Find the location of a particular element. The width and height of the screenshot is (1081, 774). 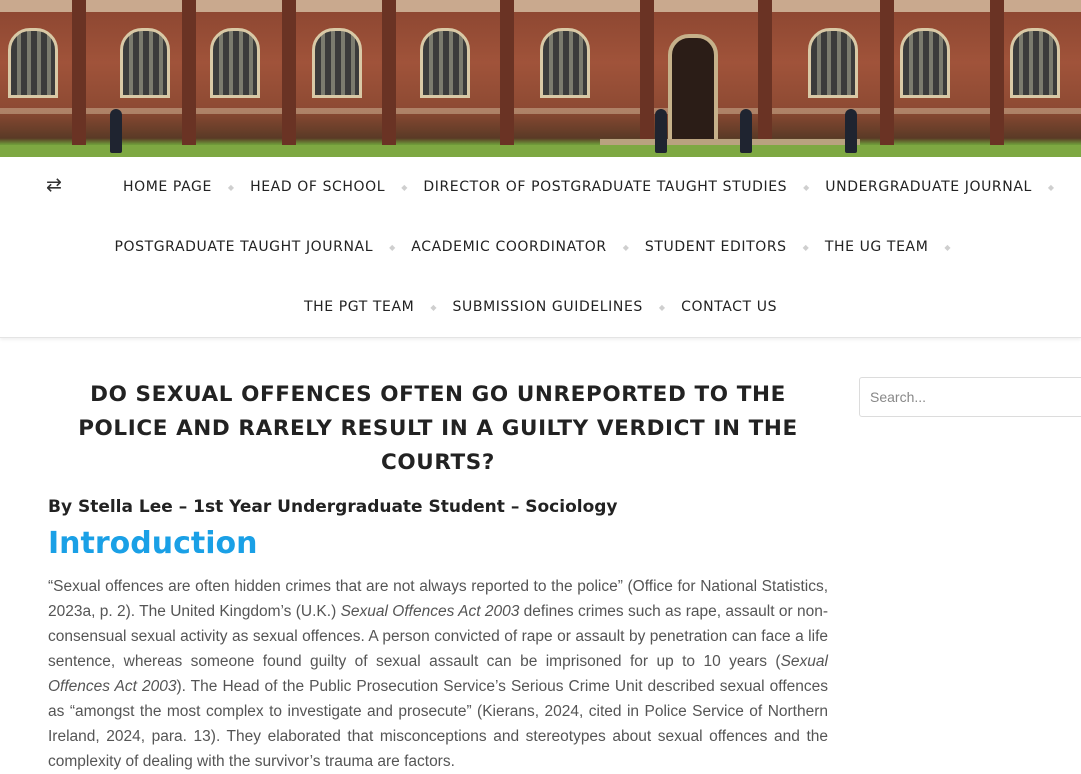

nav-item-student-editors: STUDENT EDITORS is located at coordinates (716, 247).